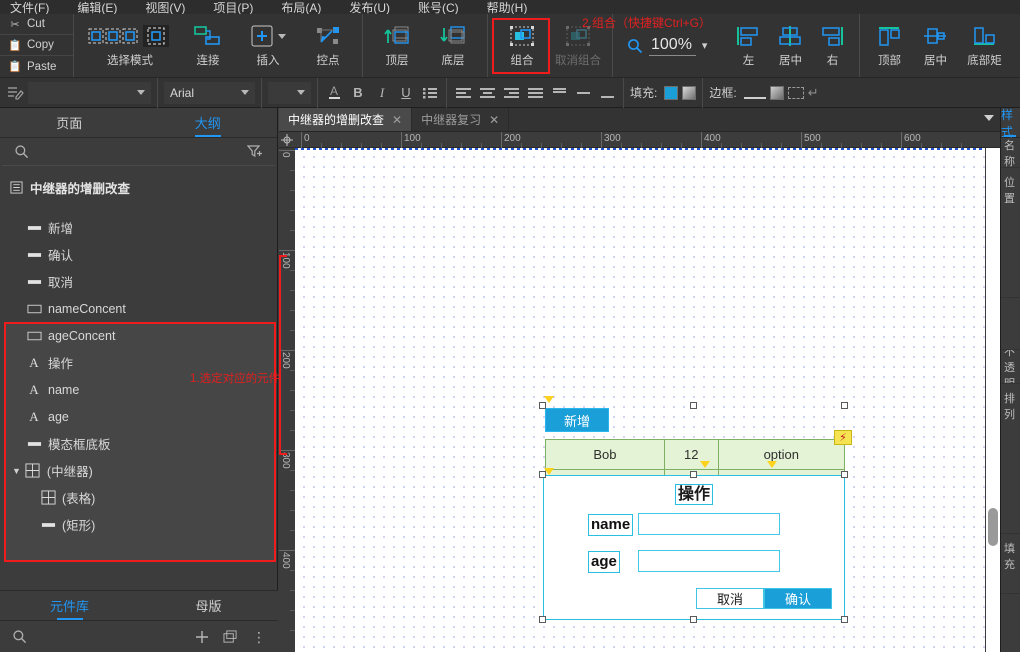 This screenshot has width=1020, height=652. What do you see at coordinates (461, 119) in the screenshot?
I see `canvas-tab-secondary: 中继器复习 ✕` at bounding box center [461, 119].